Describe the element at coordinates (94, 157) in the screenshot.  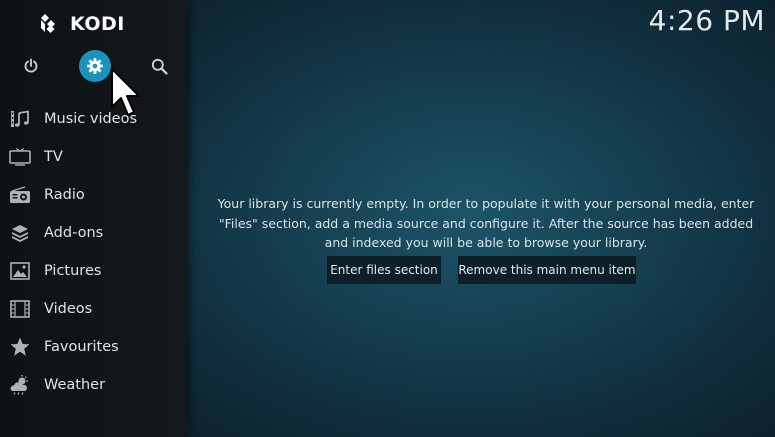
I see `menu-item-tv: TV` at that location.